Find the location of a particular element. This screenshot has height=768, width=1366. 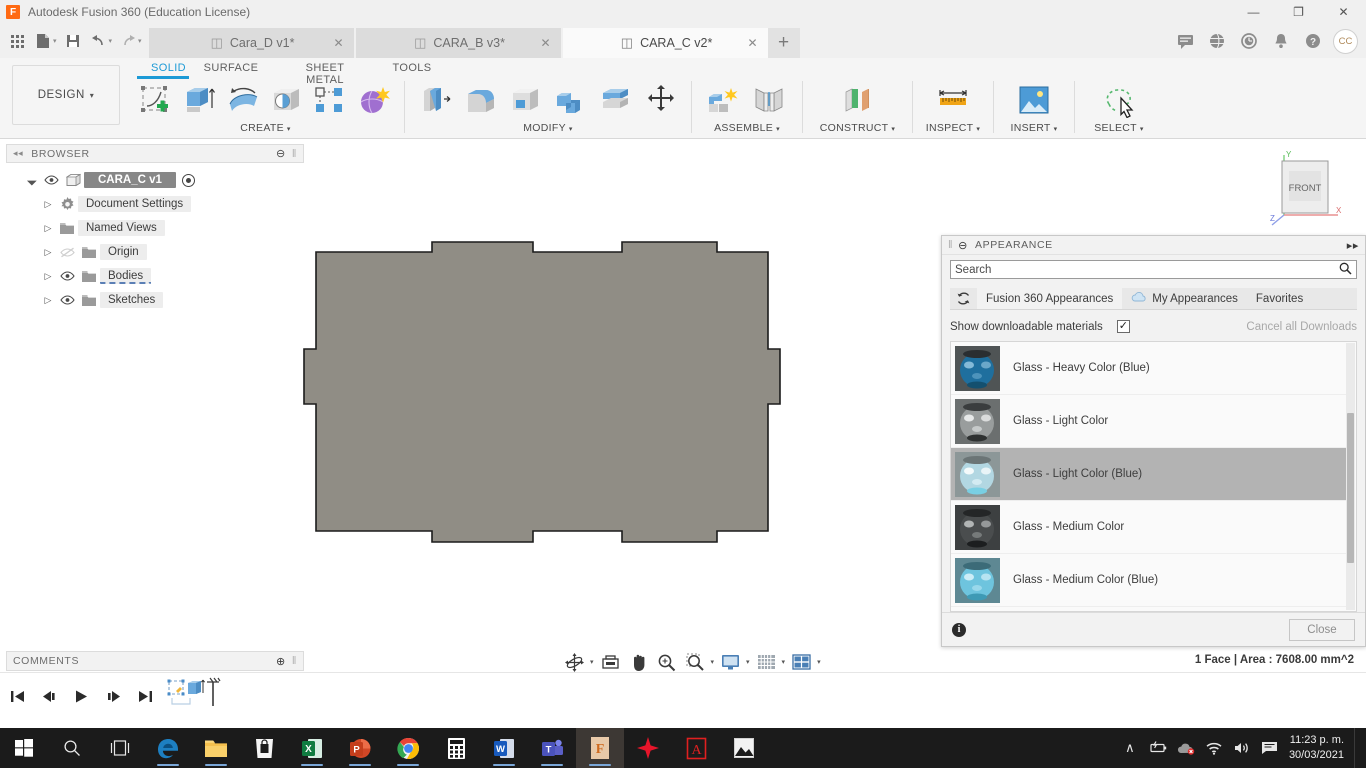

step-forward-button is located at coordinates (113, 696).